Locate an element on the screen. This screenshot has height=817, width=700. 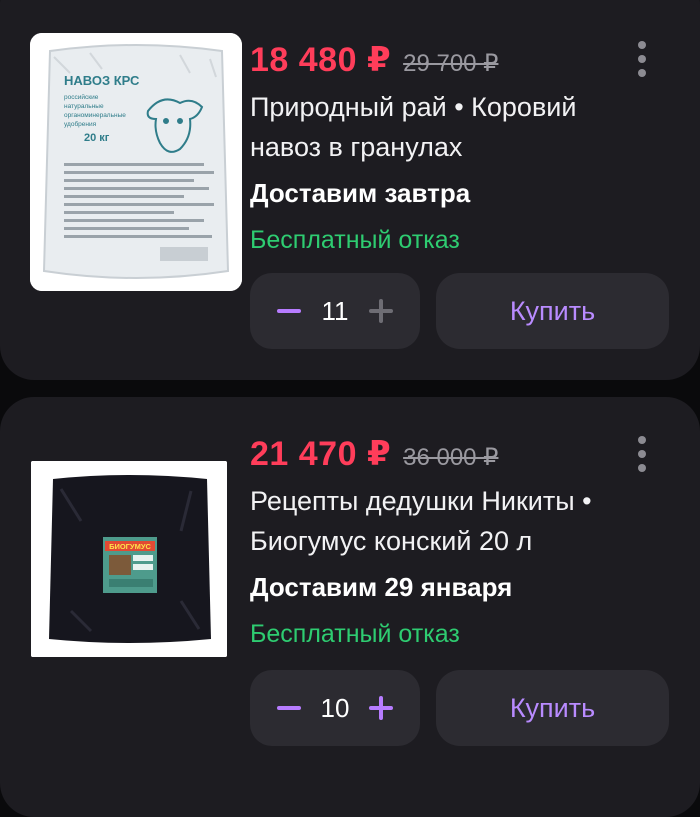
quantity-value: 11 is located at coordinates (335, 310).